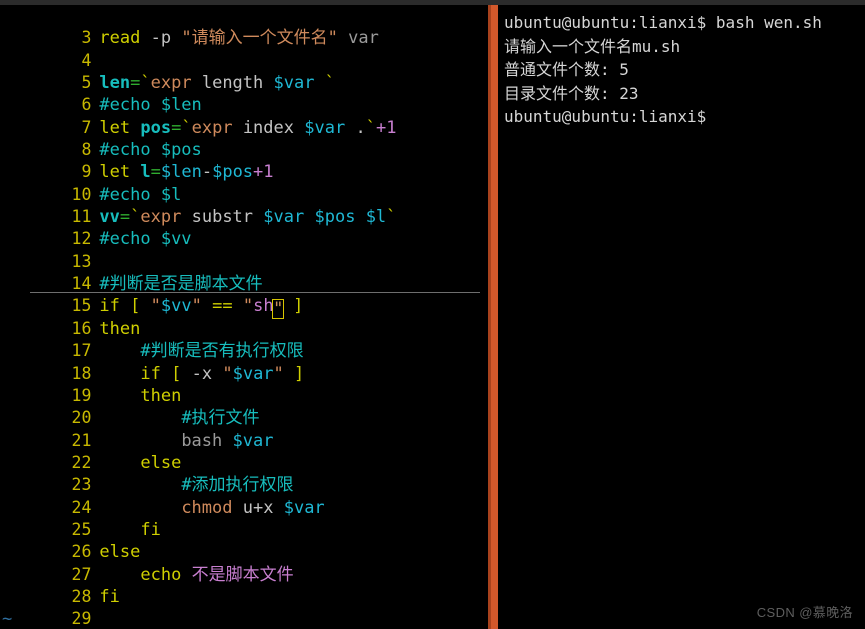 The image size is (865, 629). I want to click on code-line: 12 #echo $vv, so click(244, 227).